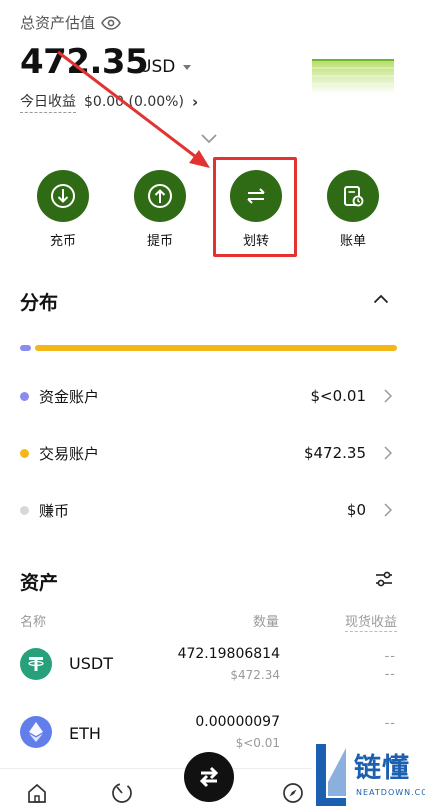 This screenshot has height=809, width=425. What do you see at coordinates (33, 622) in the screenshot?
I see `column-header-name: 名称` at bounding box center [33, 622].